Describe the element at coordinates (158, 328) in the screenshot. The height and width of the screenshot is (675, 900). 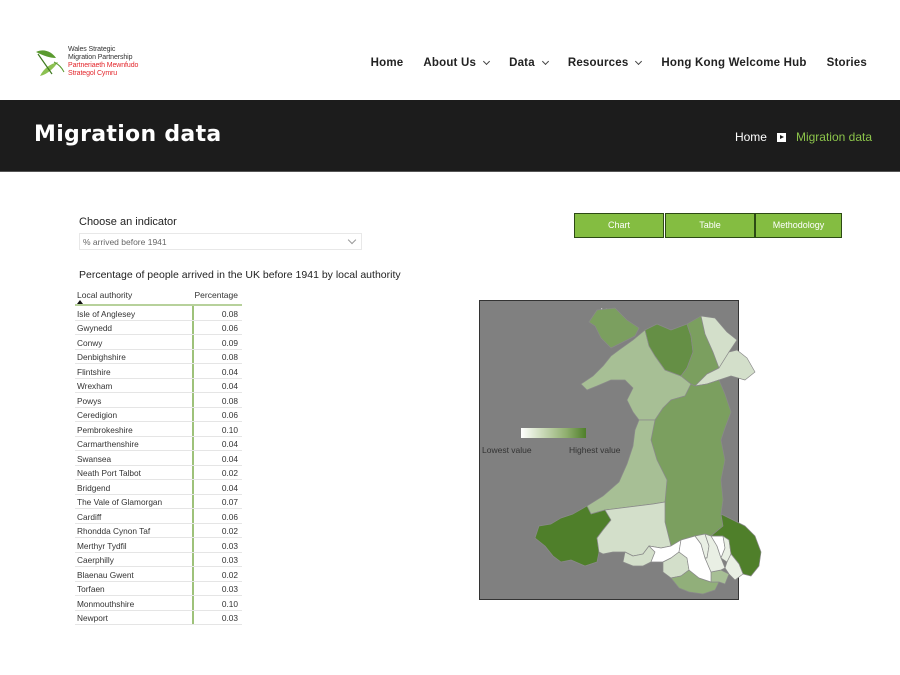
I see `table-row: Gwynedd 0.06` at that location.